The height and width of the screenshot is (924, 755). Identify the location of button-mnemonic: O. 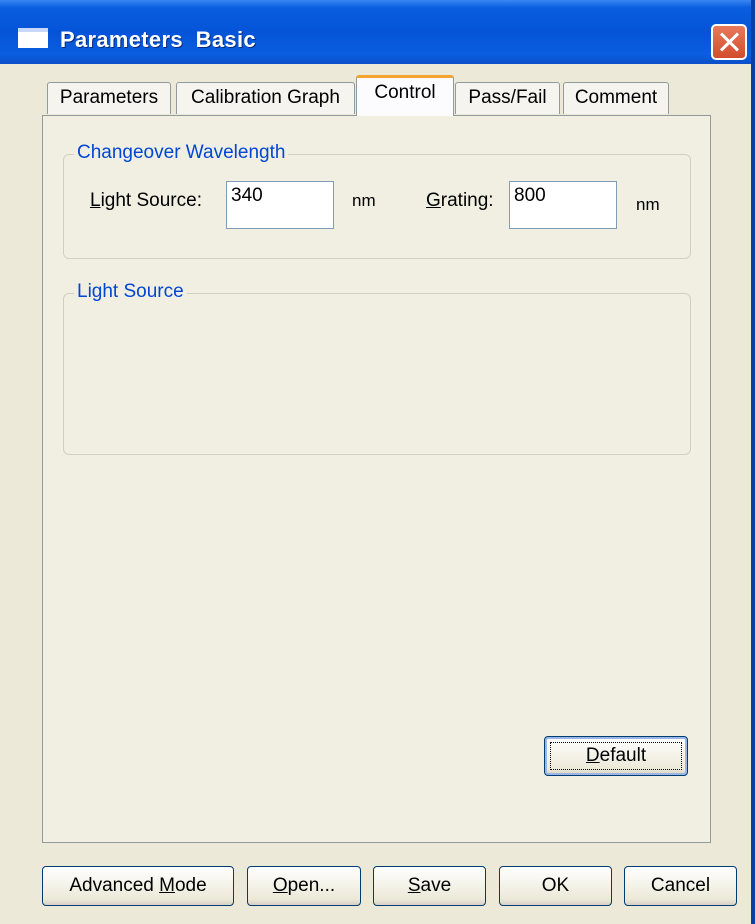
(280, 885).